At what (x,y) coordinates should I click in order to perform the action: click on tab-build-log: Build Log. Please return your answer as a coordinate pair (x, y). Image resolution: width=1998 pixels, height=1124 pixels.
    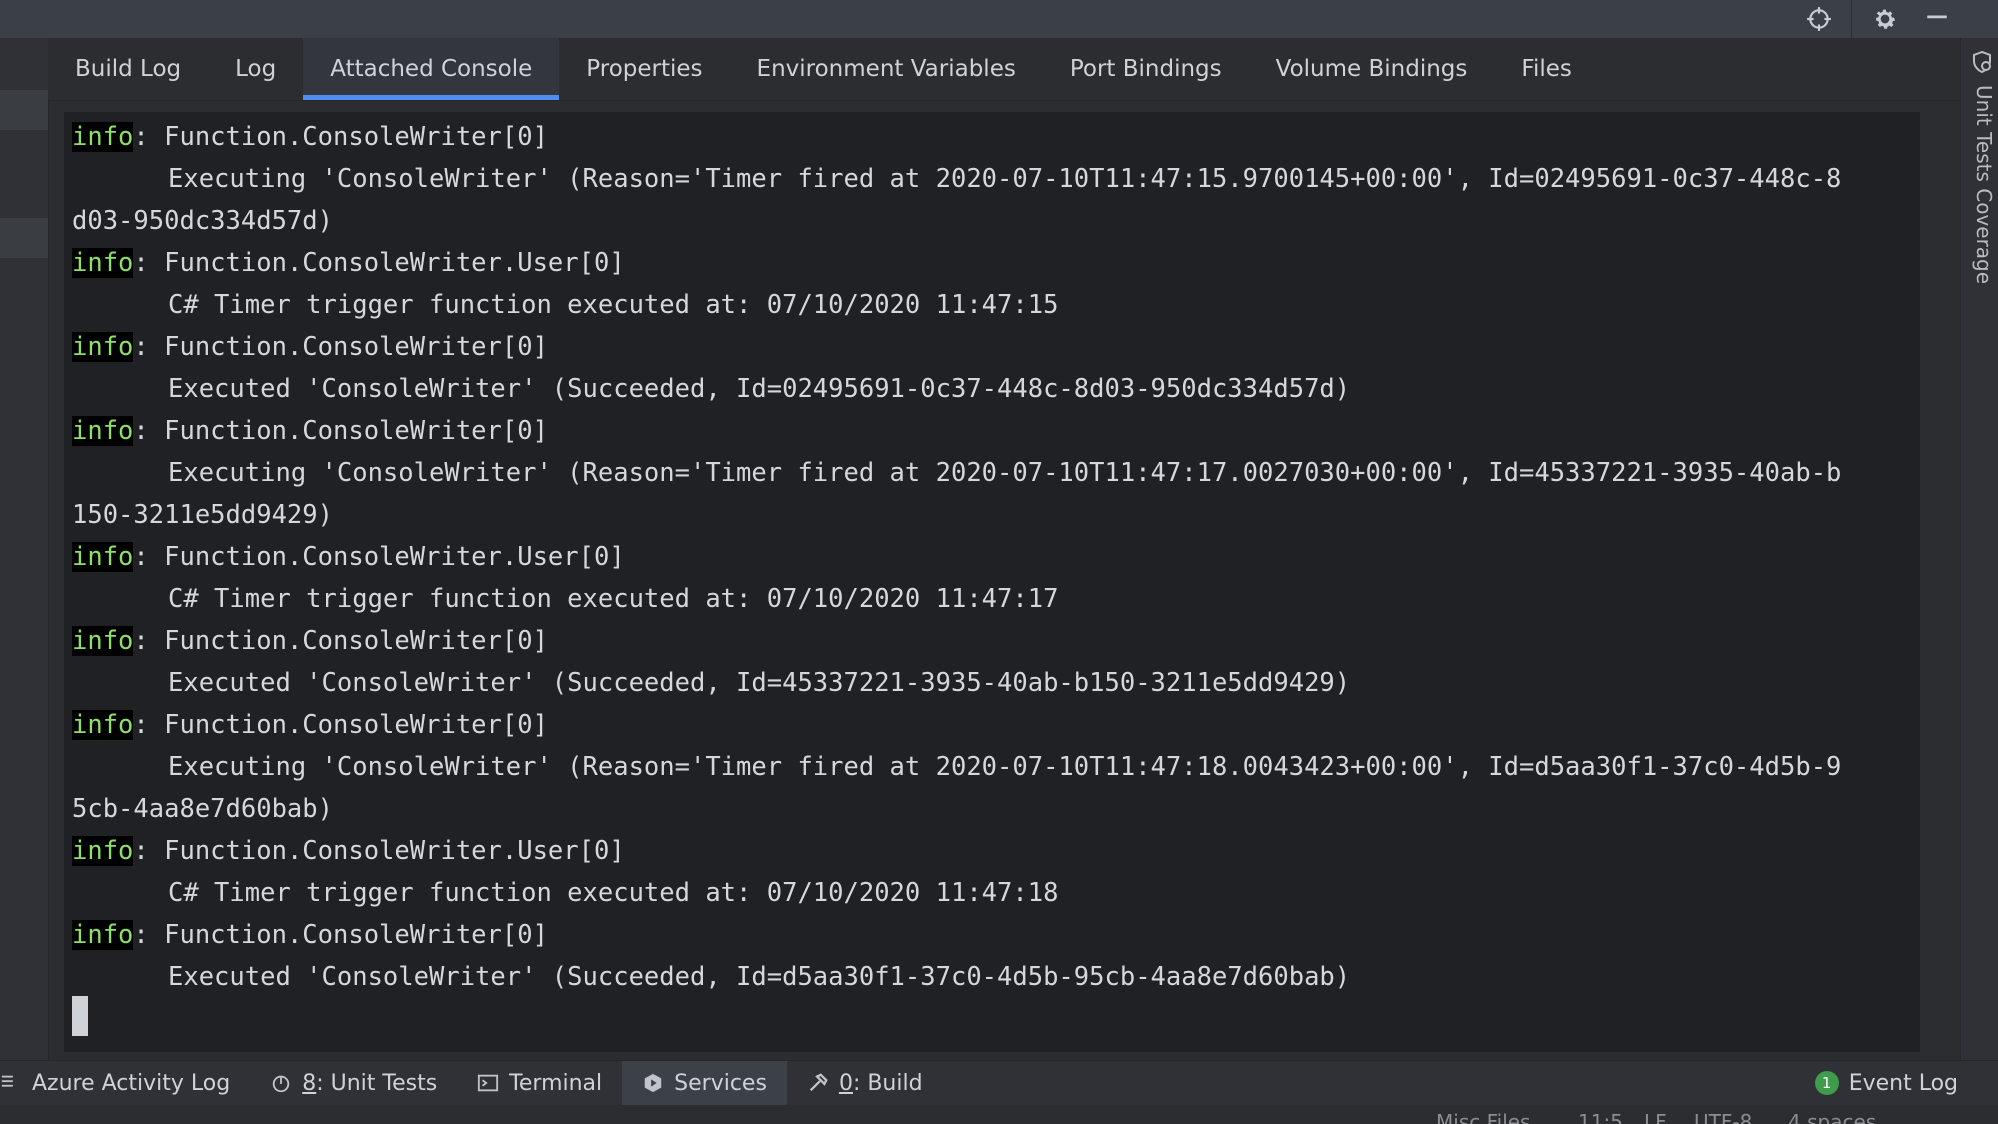
    Looking at the image, I should click on (128, 69).